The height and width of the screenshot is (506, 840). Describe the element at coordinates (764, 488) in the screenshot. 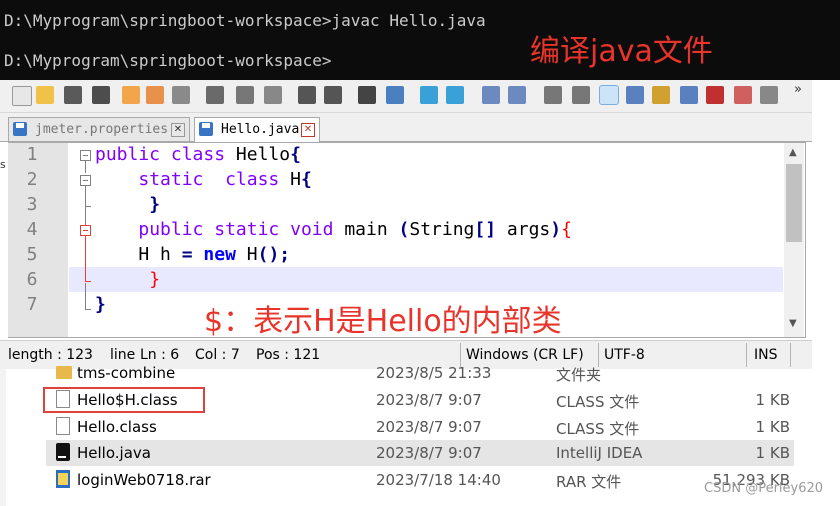

I see `watermark: CSDN @Perley620` at that location.